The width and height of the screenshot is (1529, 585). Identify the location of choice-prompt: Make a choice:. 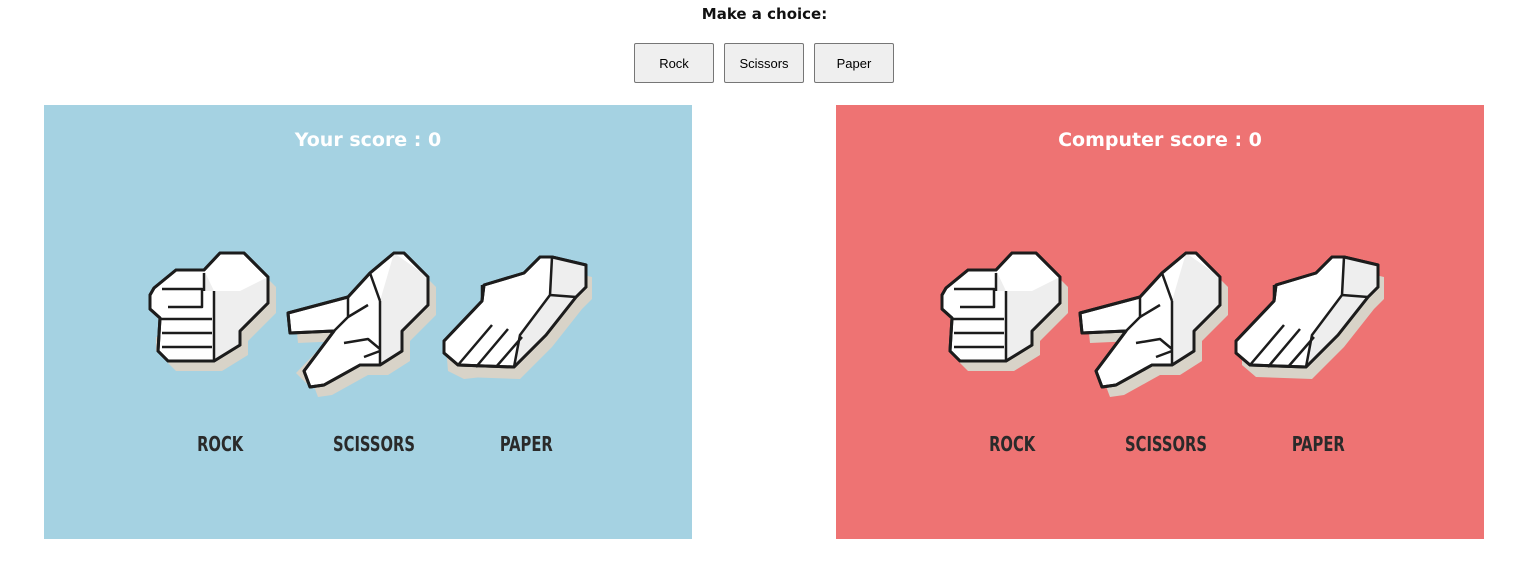
(764, 14).